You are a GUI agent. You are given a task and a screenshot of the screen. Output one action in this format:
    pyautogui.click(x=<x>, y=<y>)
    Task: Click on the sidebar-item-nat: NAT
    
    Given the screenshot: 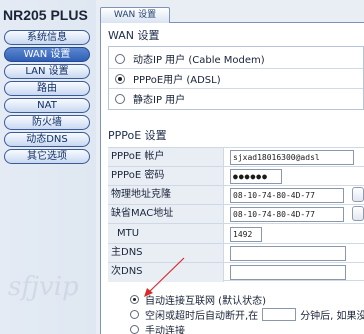 What is the action you would take?
    pyautogui.click(x=47, y=105)
    